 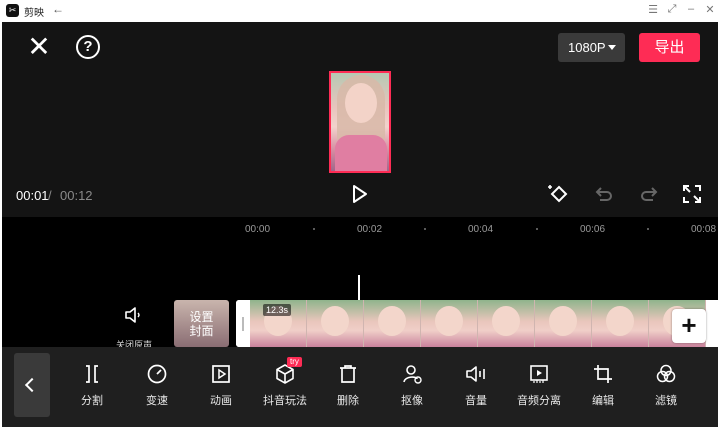 I want to click on play-icon, so click(x=360, y=194).